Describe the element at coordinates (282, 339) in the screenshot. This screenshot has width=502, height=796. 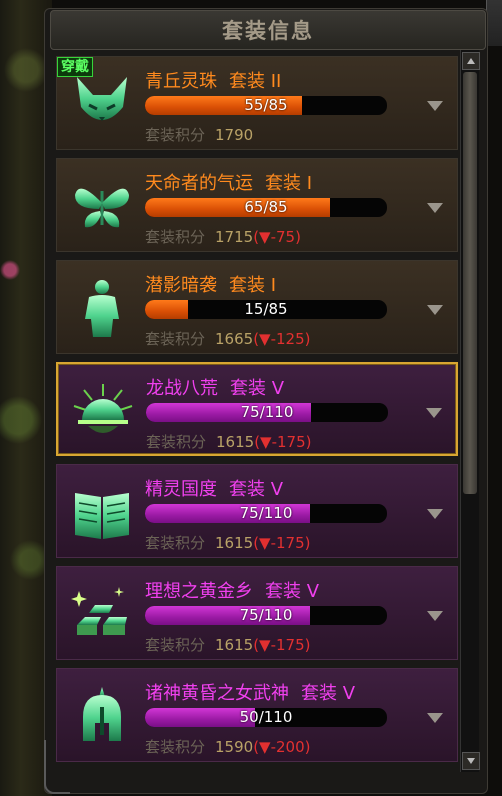
I see `score-diff: (▼-125)` at that location.